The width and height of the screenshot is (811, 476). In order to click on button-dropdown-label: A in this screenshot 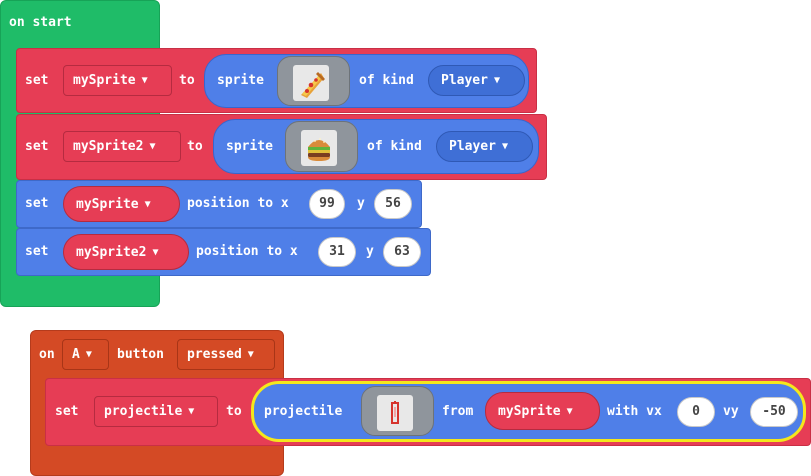, I will do `click(76, 354)`.